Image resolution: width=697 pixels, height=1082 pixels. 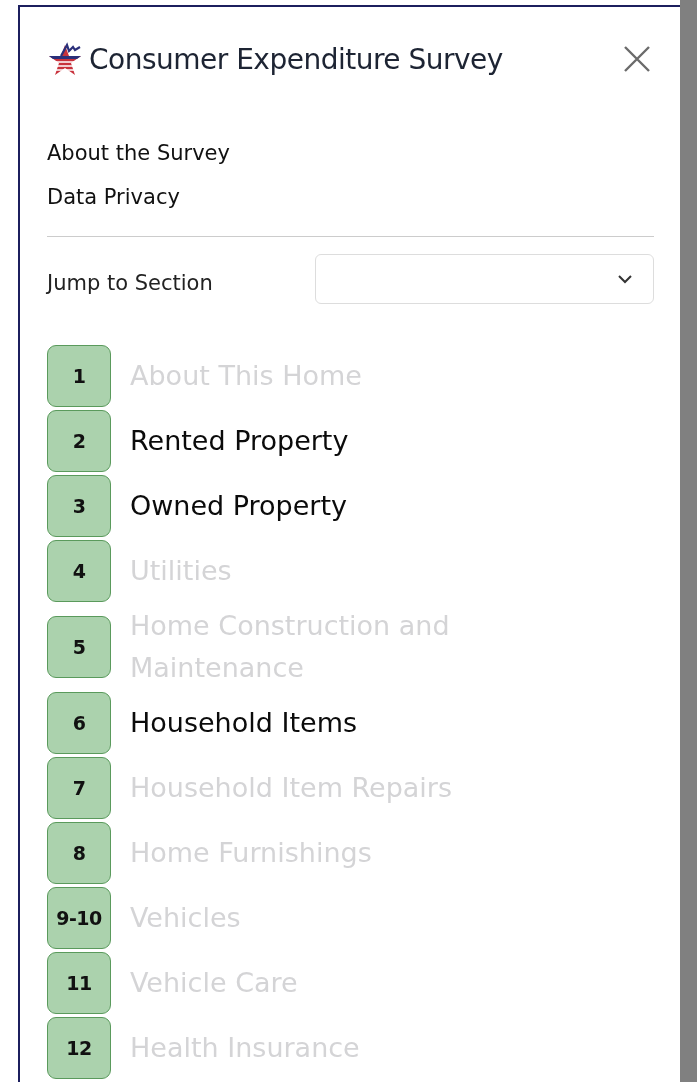 What do you see at coordinates (79, 376) in the screenshot?
I see `section-number: 1` at bounding box center [79, 376].